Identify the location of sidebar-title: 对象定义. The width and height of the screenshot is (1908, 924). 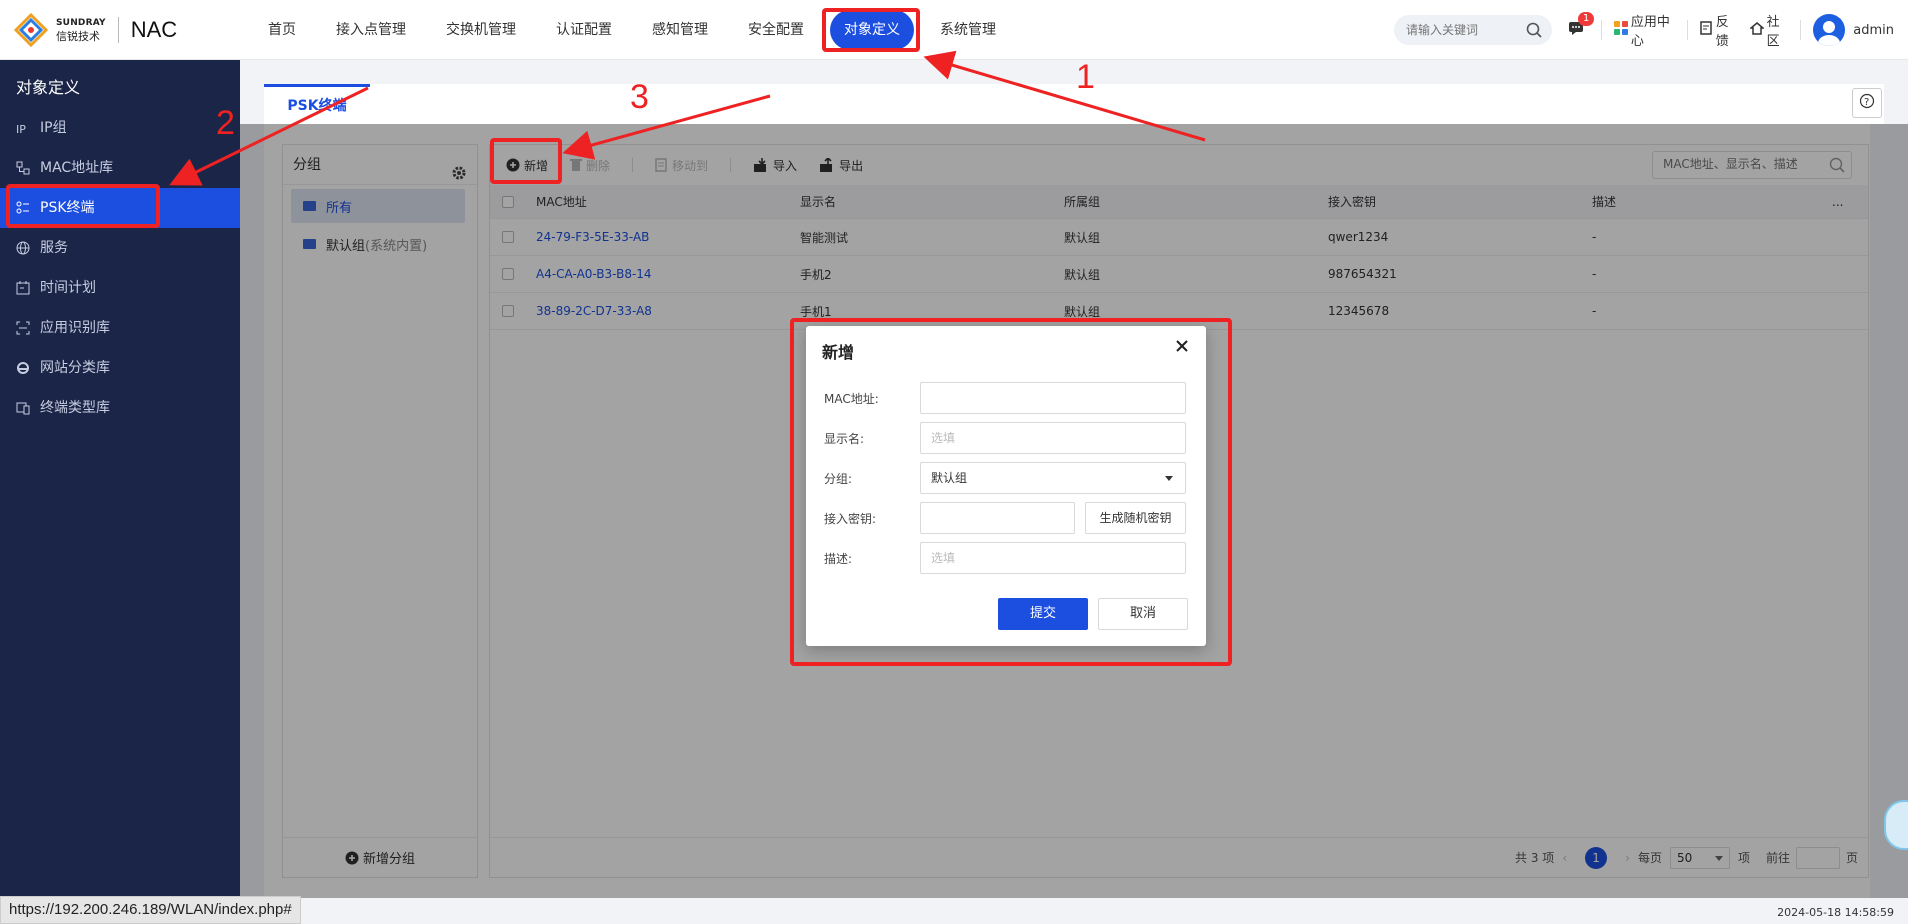
(48, 87).